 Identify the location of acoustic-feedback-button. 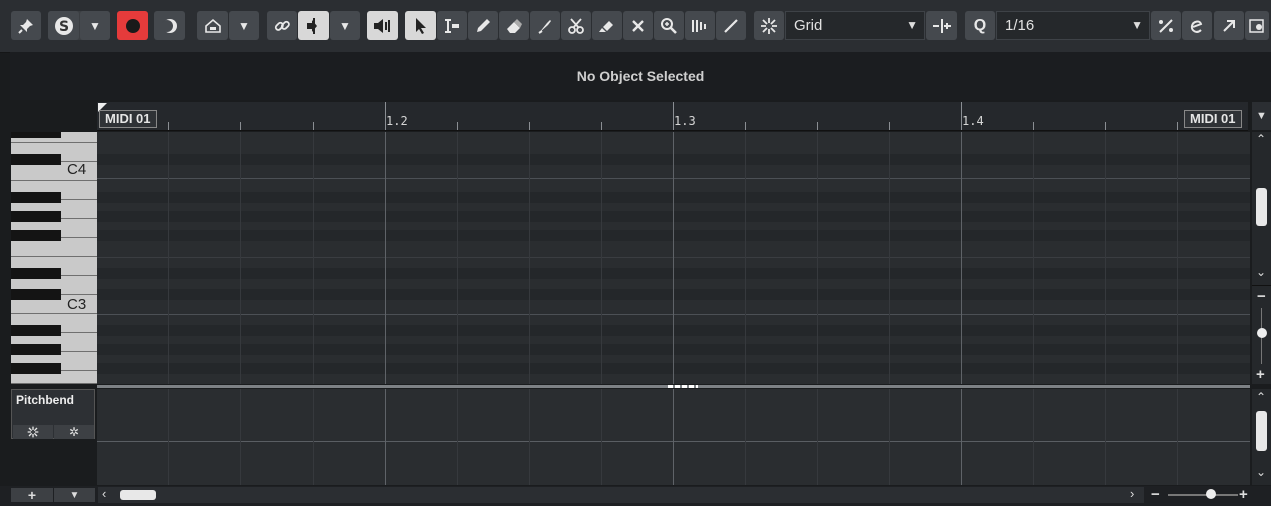
(382, 25).